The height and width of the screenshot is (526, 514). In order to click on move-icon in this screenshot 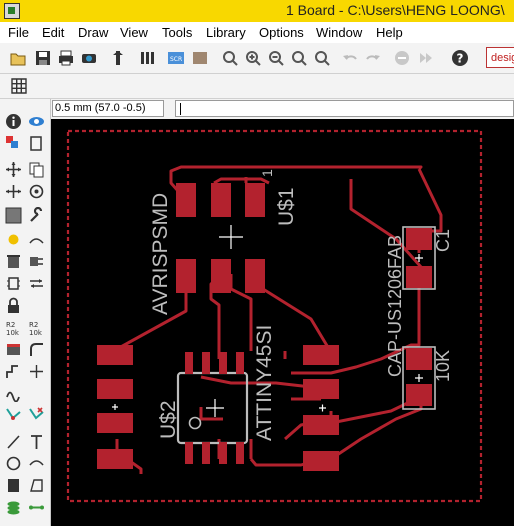, I will do `click(13, 169)`.